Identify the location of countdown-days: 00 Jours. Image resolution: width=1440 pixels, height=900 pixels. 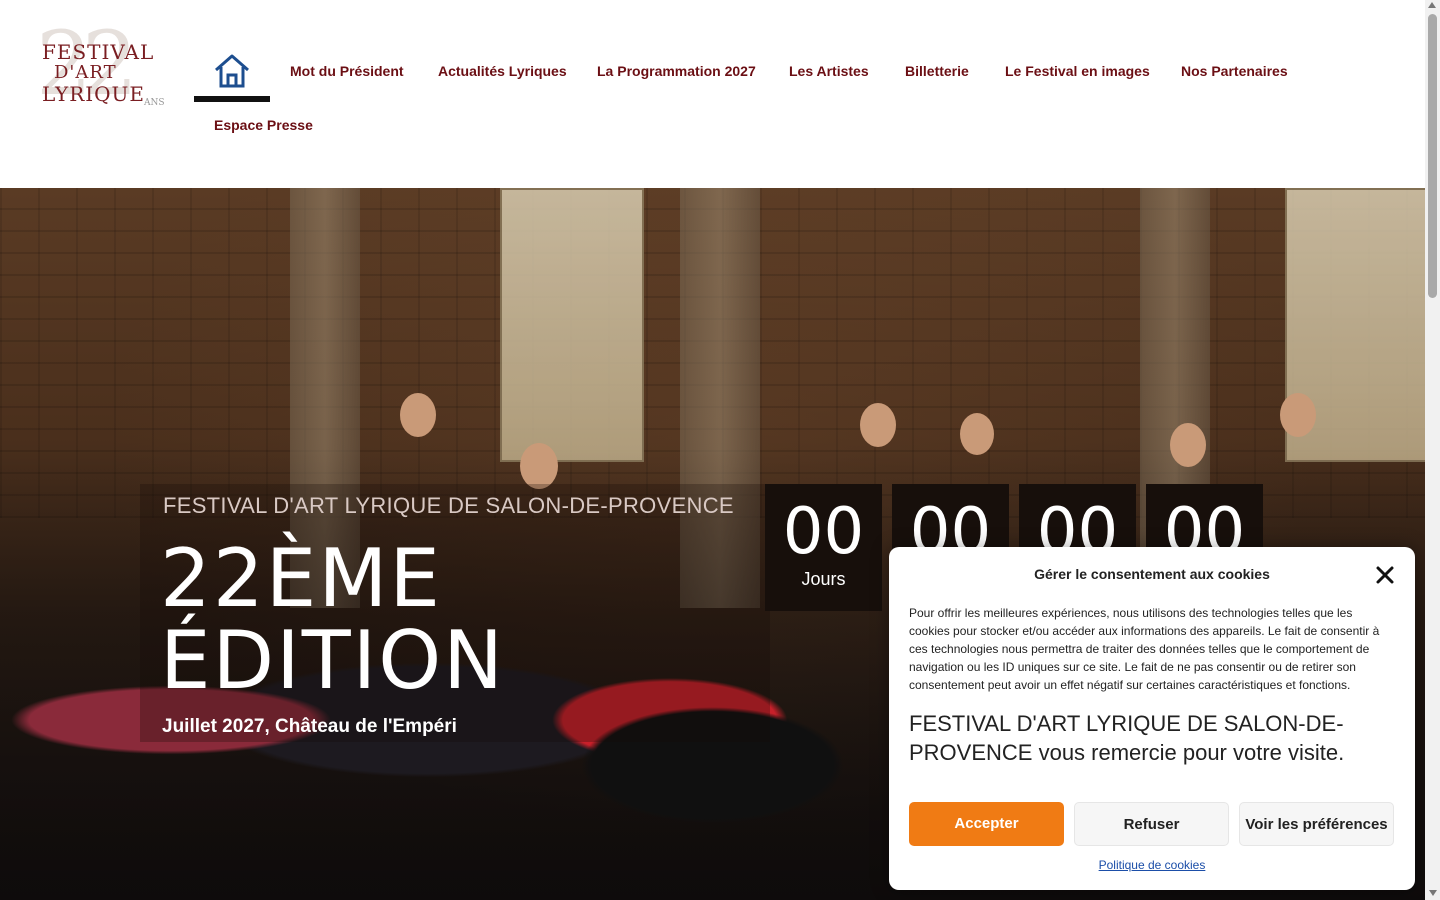
(823, 547).